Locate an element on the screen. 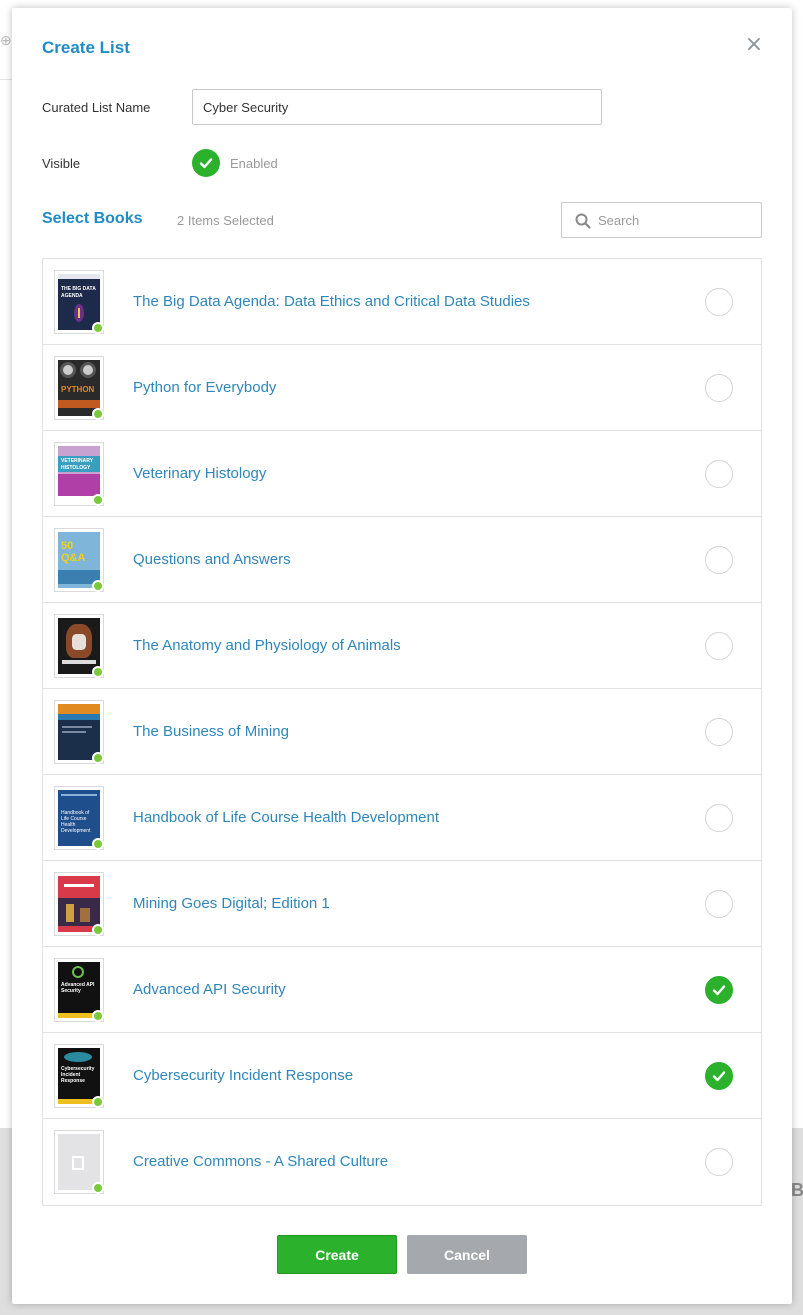 The height and width of the screenshot is (1315, 803). book-cover: Advanced API Security is located at coordinates (79, 990).